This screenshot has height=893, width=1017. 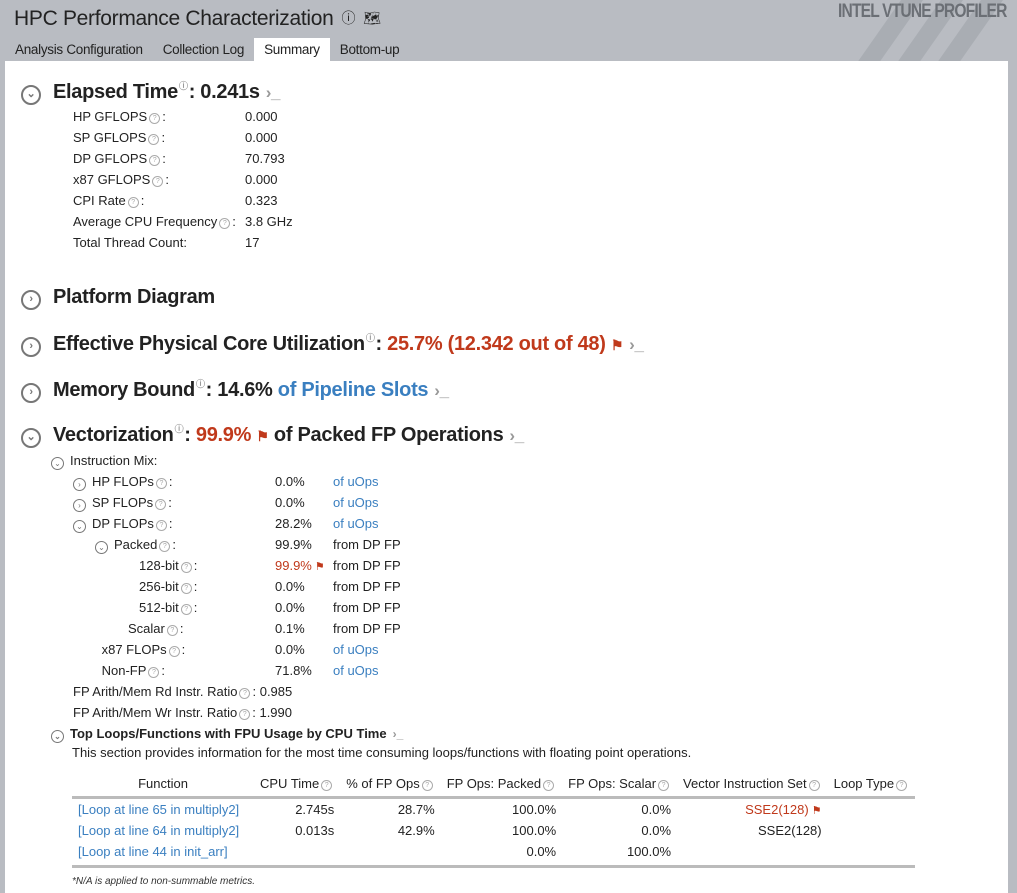 I want to click on column-header: FP Ops: Scalar?, so click(x=620, y=786).